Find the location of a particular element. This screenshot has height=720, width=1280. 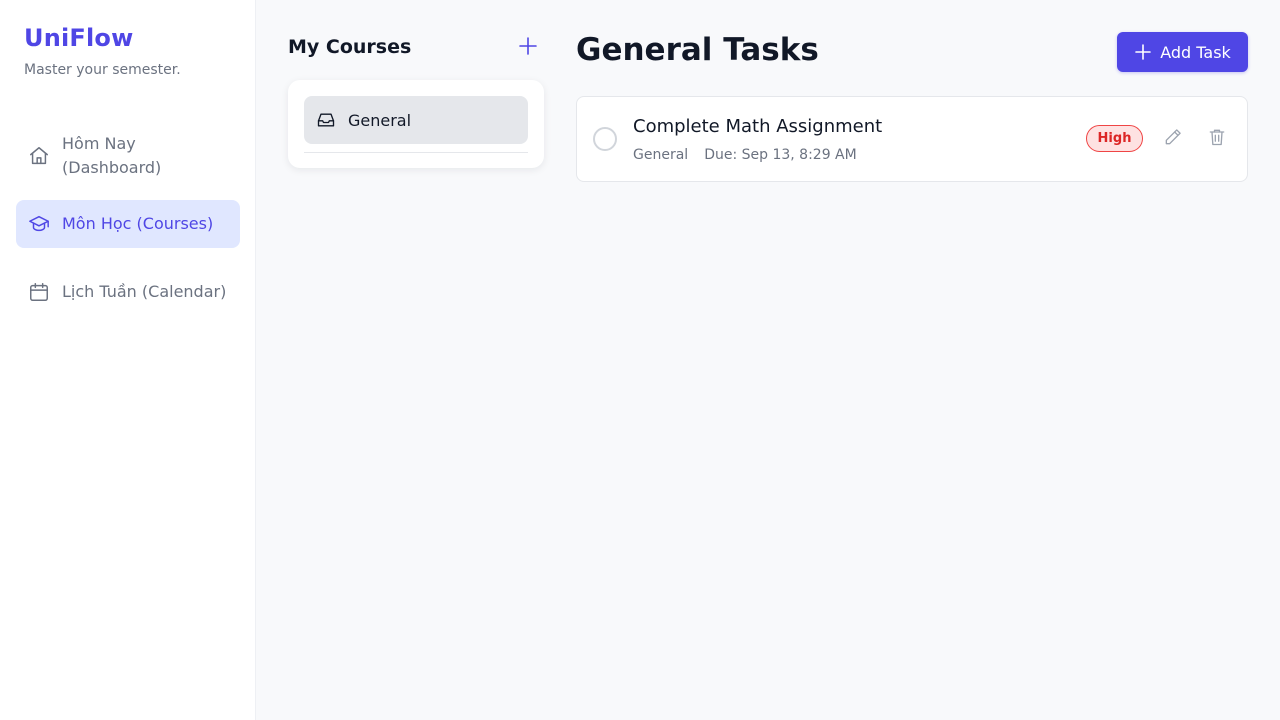

task-due: Due: Sep 13, 8:29 AM is located at coordinates (780, 155).